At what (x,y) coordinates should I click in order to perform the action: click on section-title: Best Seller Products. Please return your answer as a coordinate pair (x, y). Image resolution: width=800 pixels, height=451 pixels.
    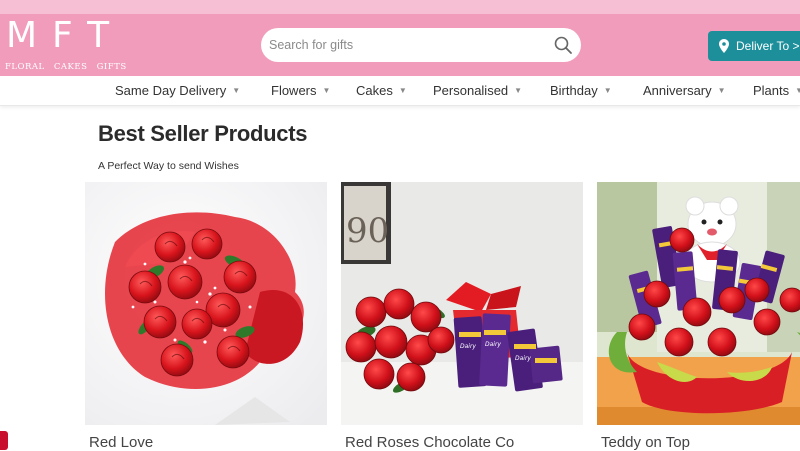
    Looking at the image, I should click on (203, 133).